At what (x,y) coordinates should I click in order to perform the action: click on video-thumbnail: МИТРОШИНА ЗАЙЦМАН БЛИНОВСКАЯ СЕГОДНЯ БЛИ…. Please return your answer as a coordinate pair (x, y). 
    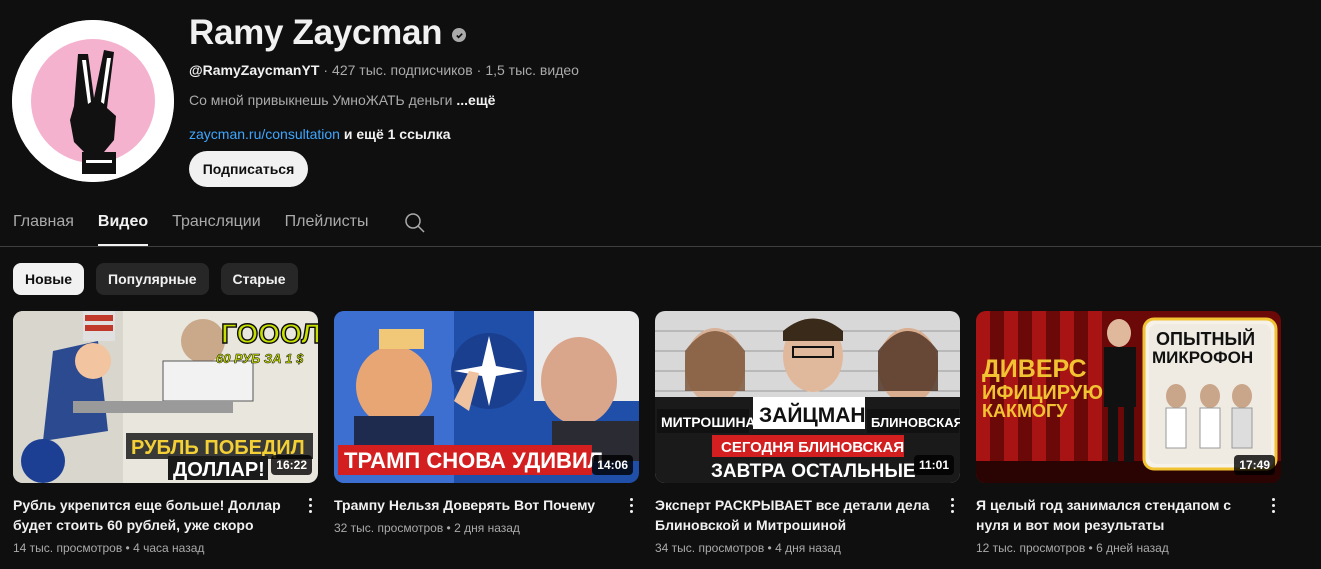
    Looking at the image, I should click on (807, 397).